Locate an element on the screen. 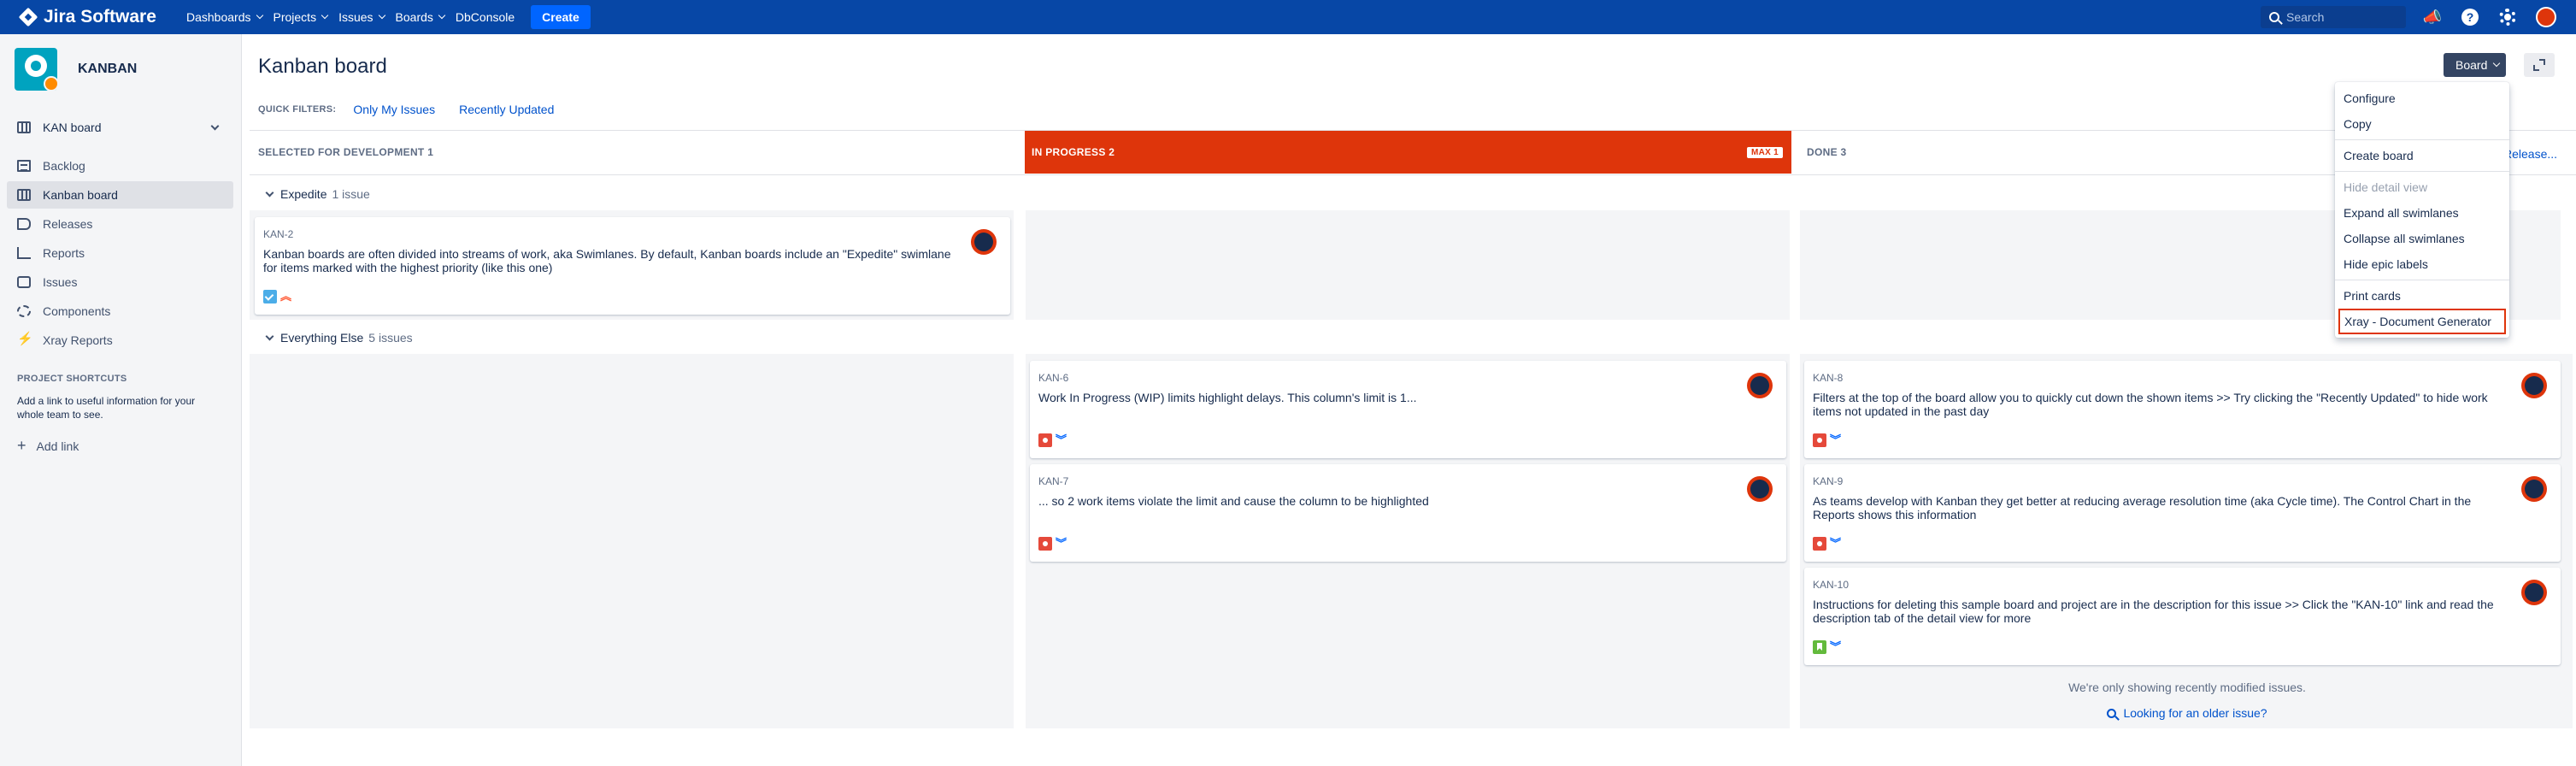  issue-key: KAN-7 is located at coordinates (1386, 481).